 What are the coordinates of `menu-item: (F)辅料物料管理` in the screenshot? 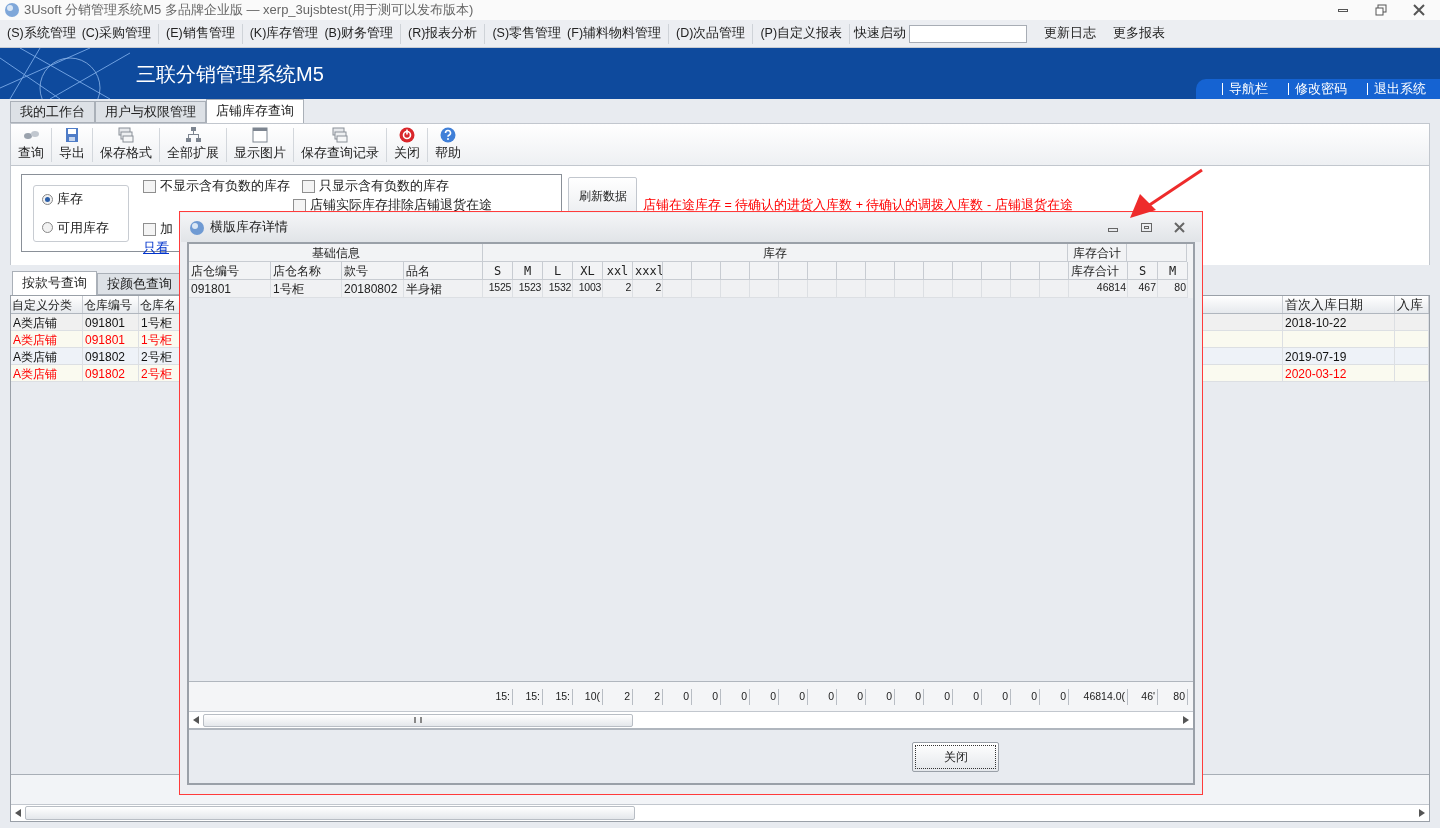 It's located at (614, 33).